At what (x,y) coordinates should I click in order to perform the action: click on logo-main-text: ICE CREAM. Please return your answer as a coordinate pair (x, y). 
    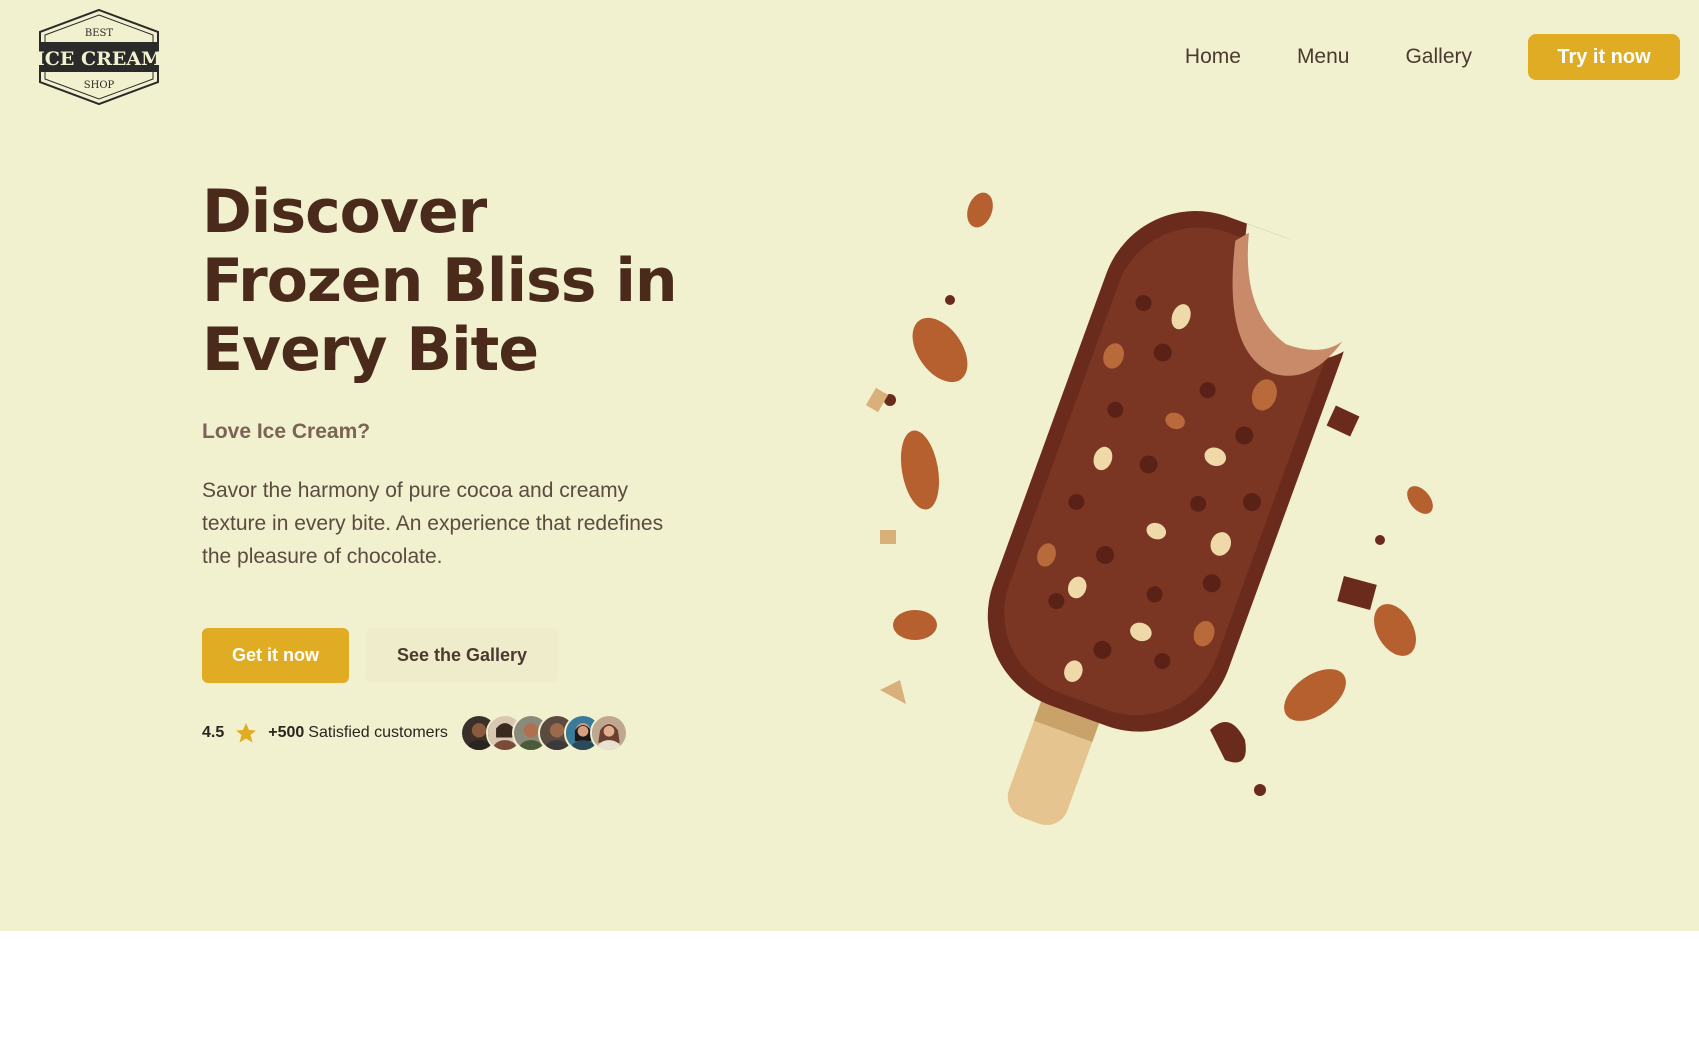
    Looking at the image, I should click on (99, 59).